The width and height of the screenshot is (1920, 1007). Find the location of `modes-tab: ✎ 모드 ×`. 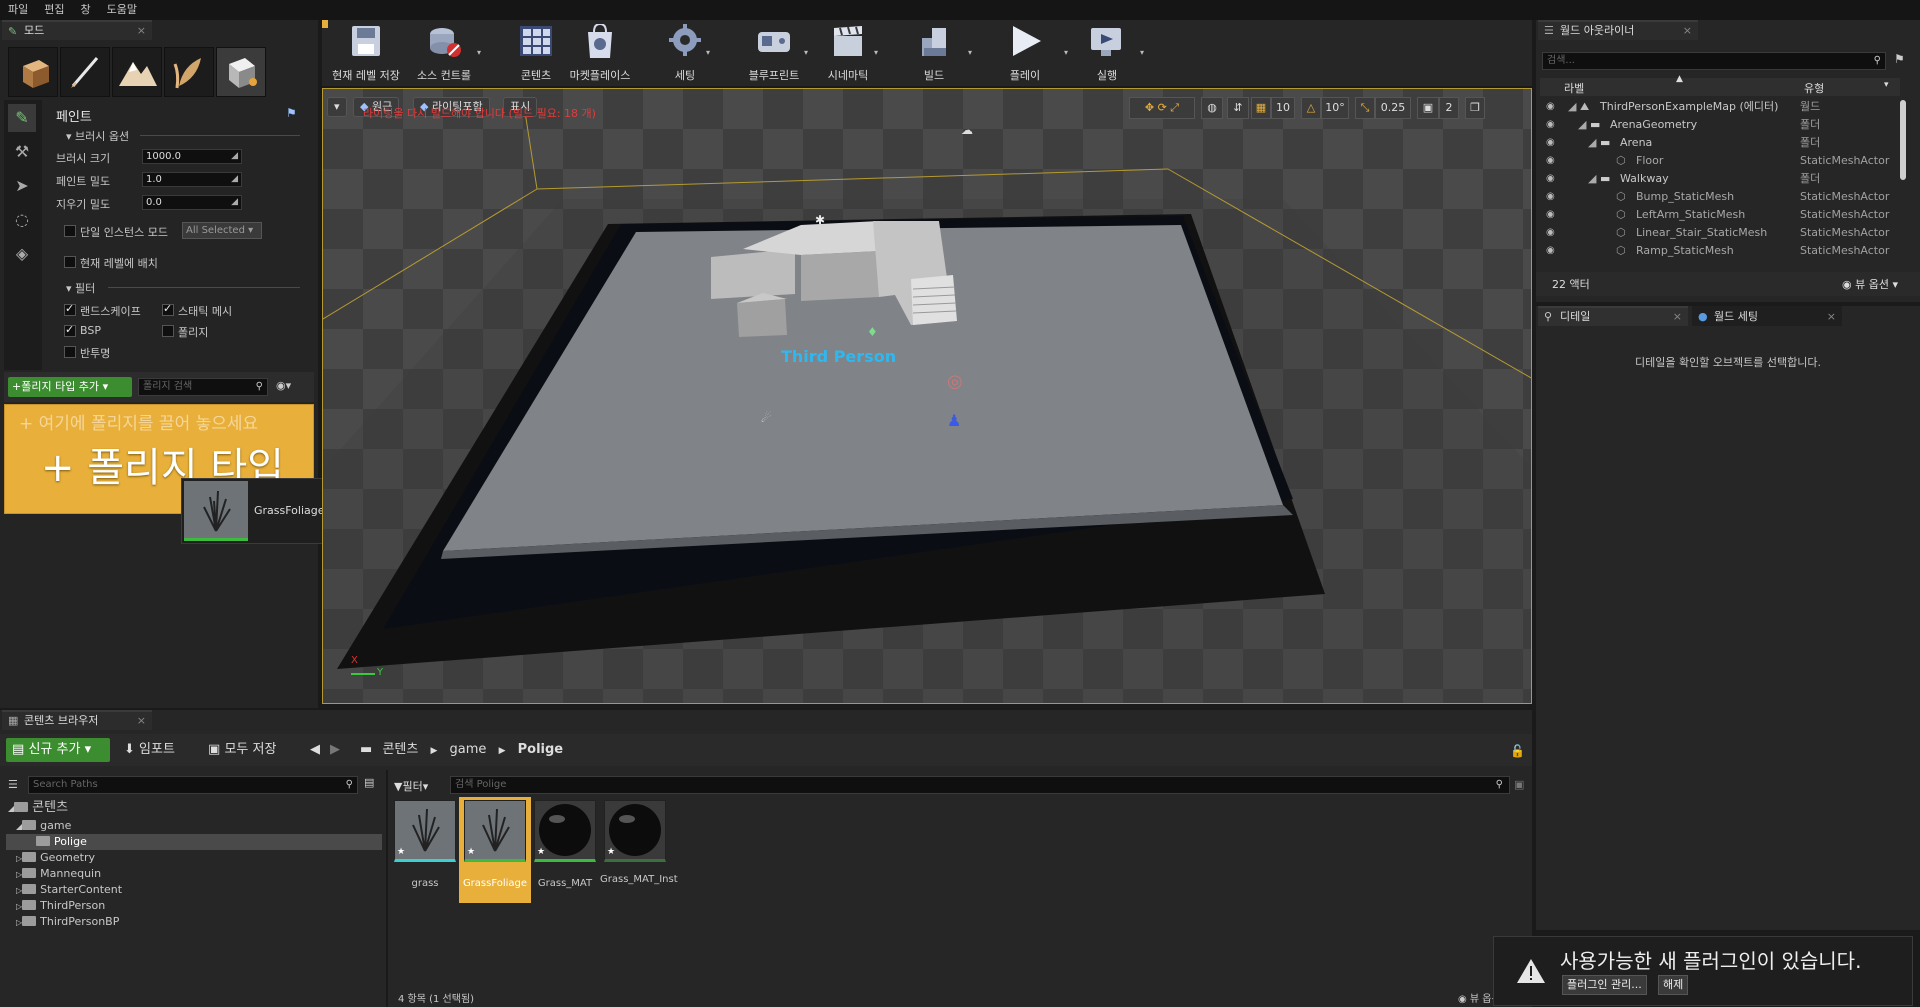

modes-tab: ✎ 모드 × is located at coordinates (77, 30).